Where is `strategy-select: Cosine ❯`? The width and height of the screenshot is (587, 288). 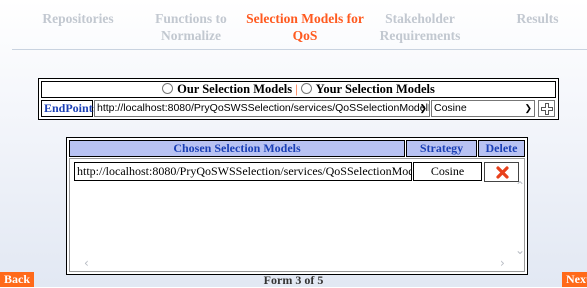 strategy-select: Cosine ❯ is located at coordinates (483, 108).